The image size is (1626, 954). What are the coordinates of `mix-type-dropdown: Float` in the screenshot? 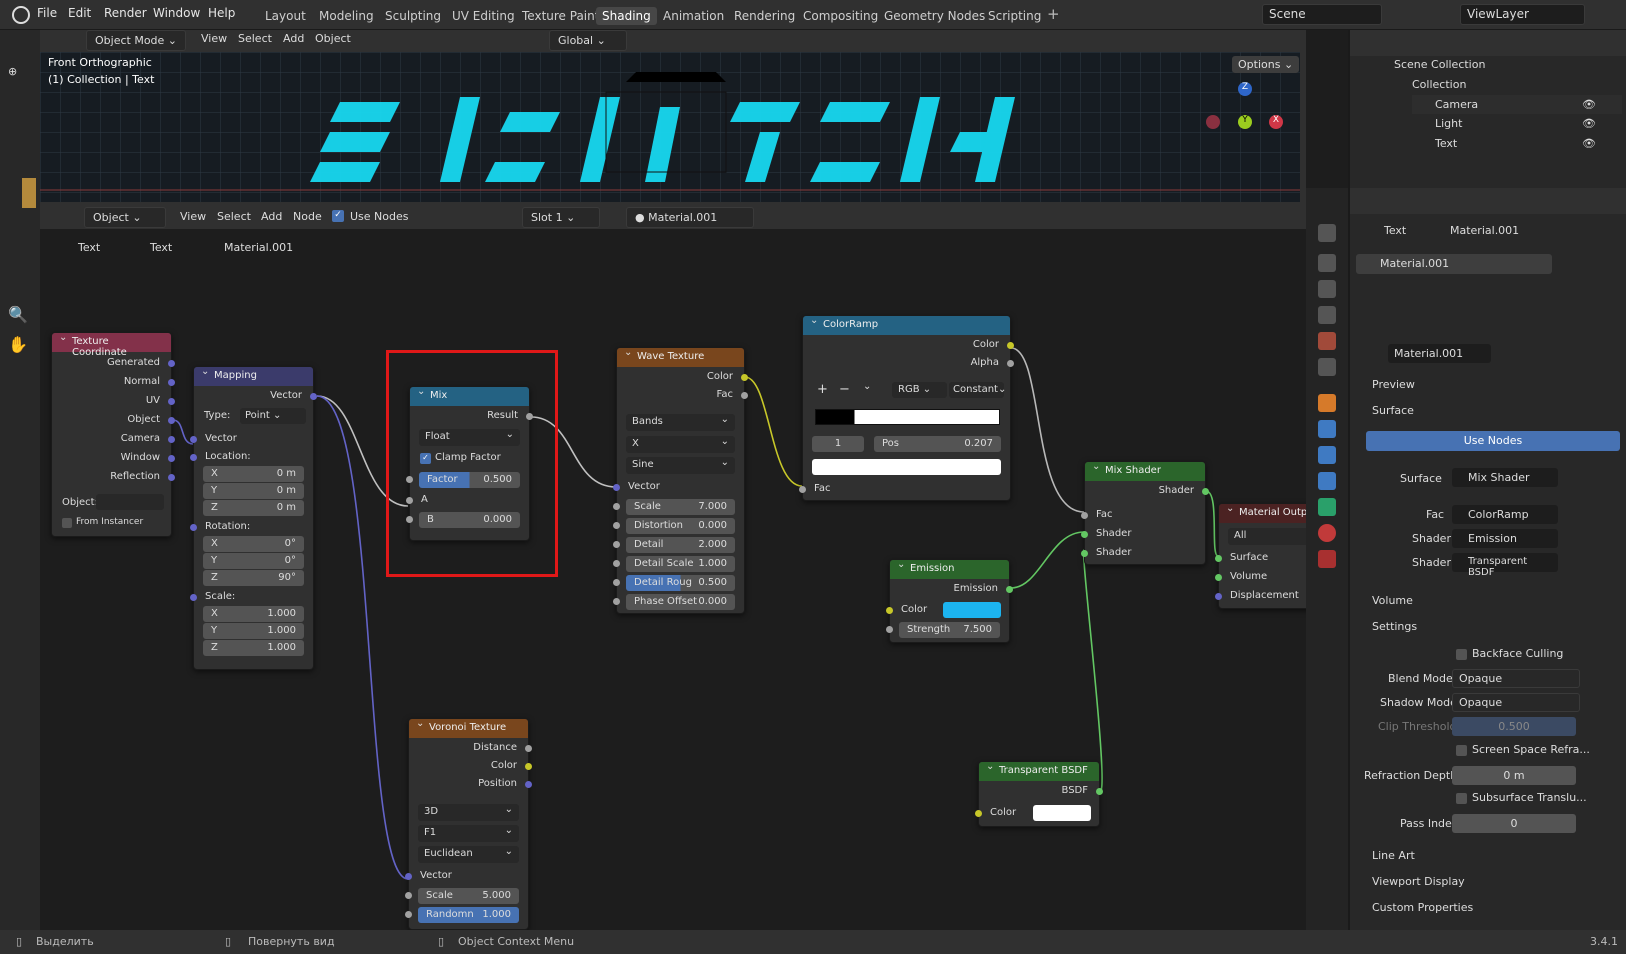 It's located at (469, 437).